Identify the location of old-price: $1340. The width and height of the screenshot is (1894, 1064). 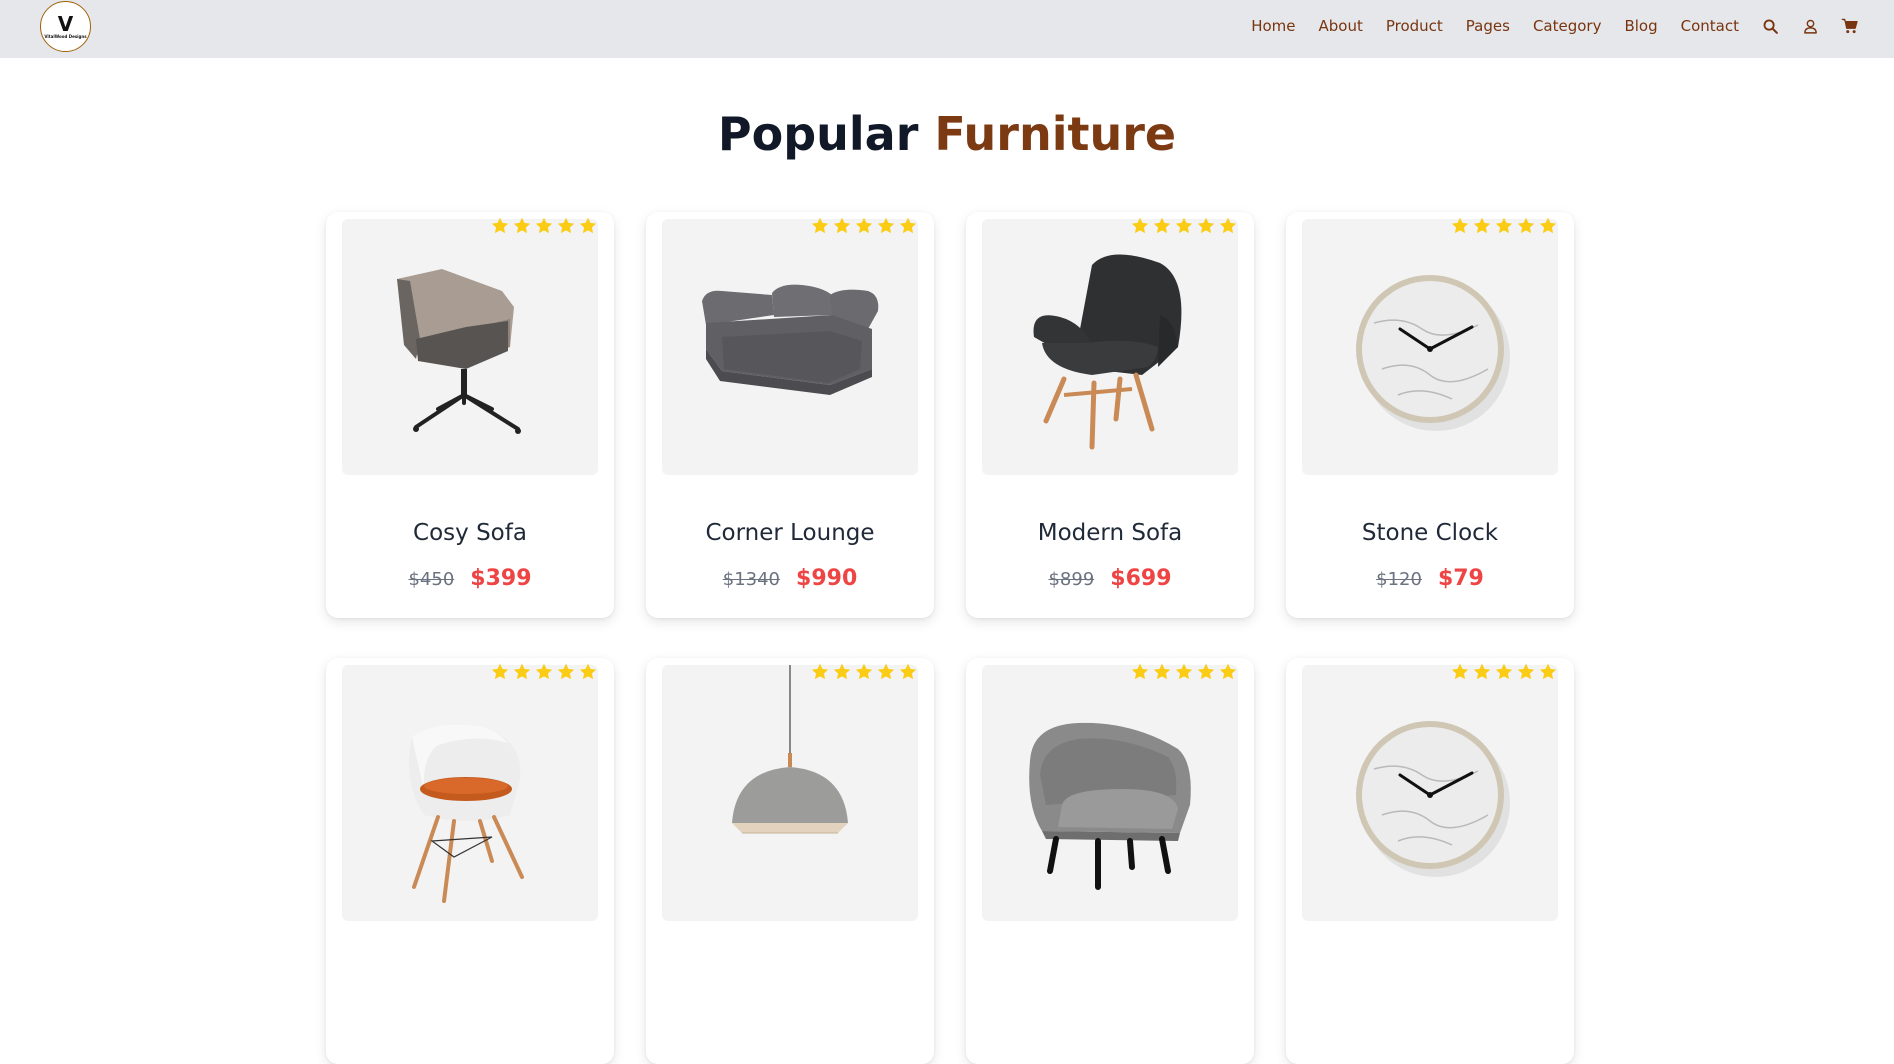
(751, 579).